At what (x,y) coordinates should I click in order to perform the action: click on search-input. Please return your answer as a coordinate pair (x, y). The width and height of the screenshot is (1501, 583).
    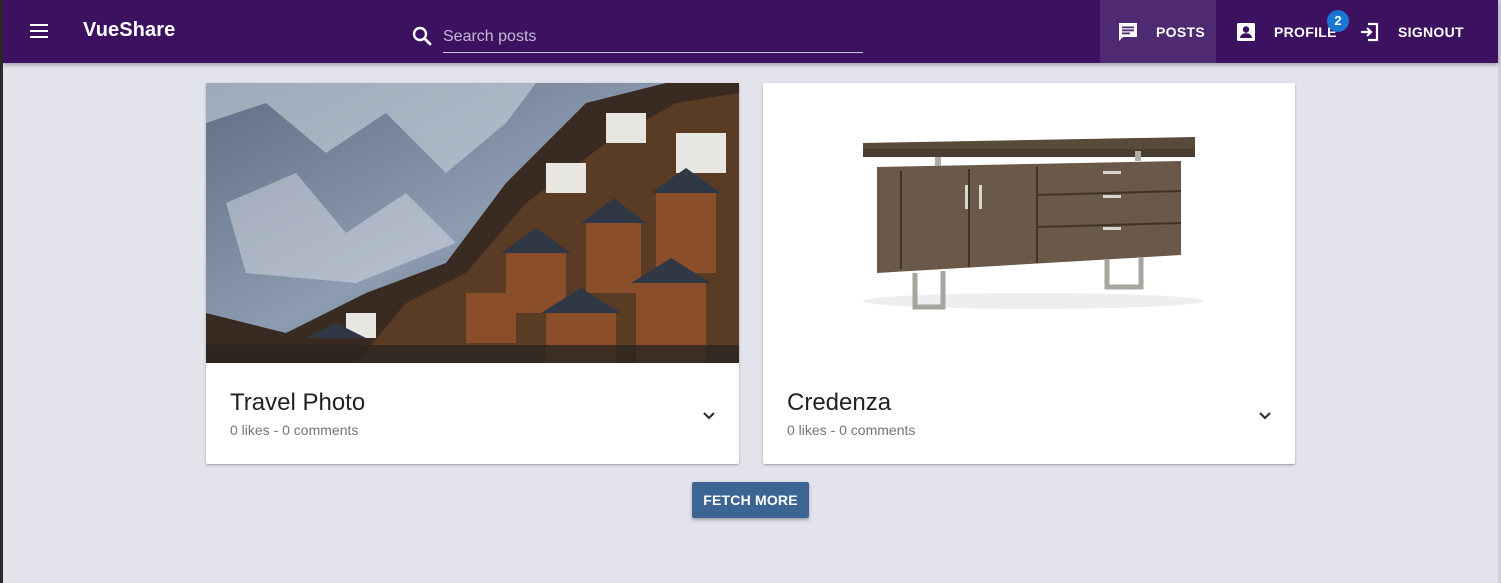
    Looking at the image, I should click on (653, 37).